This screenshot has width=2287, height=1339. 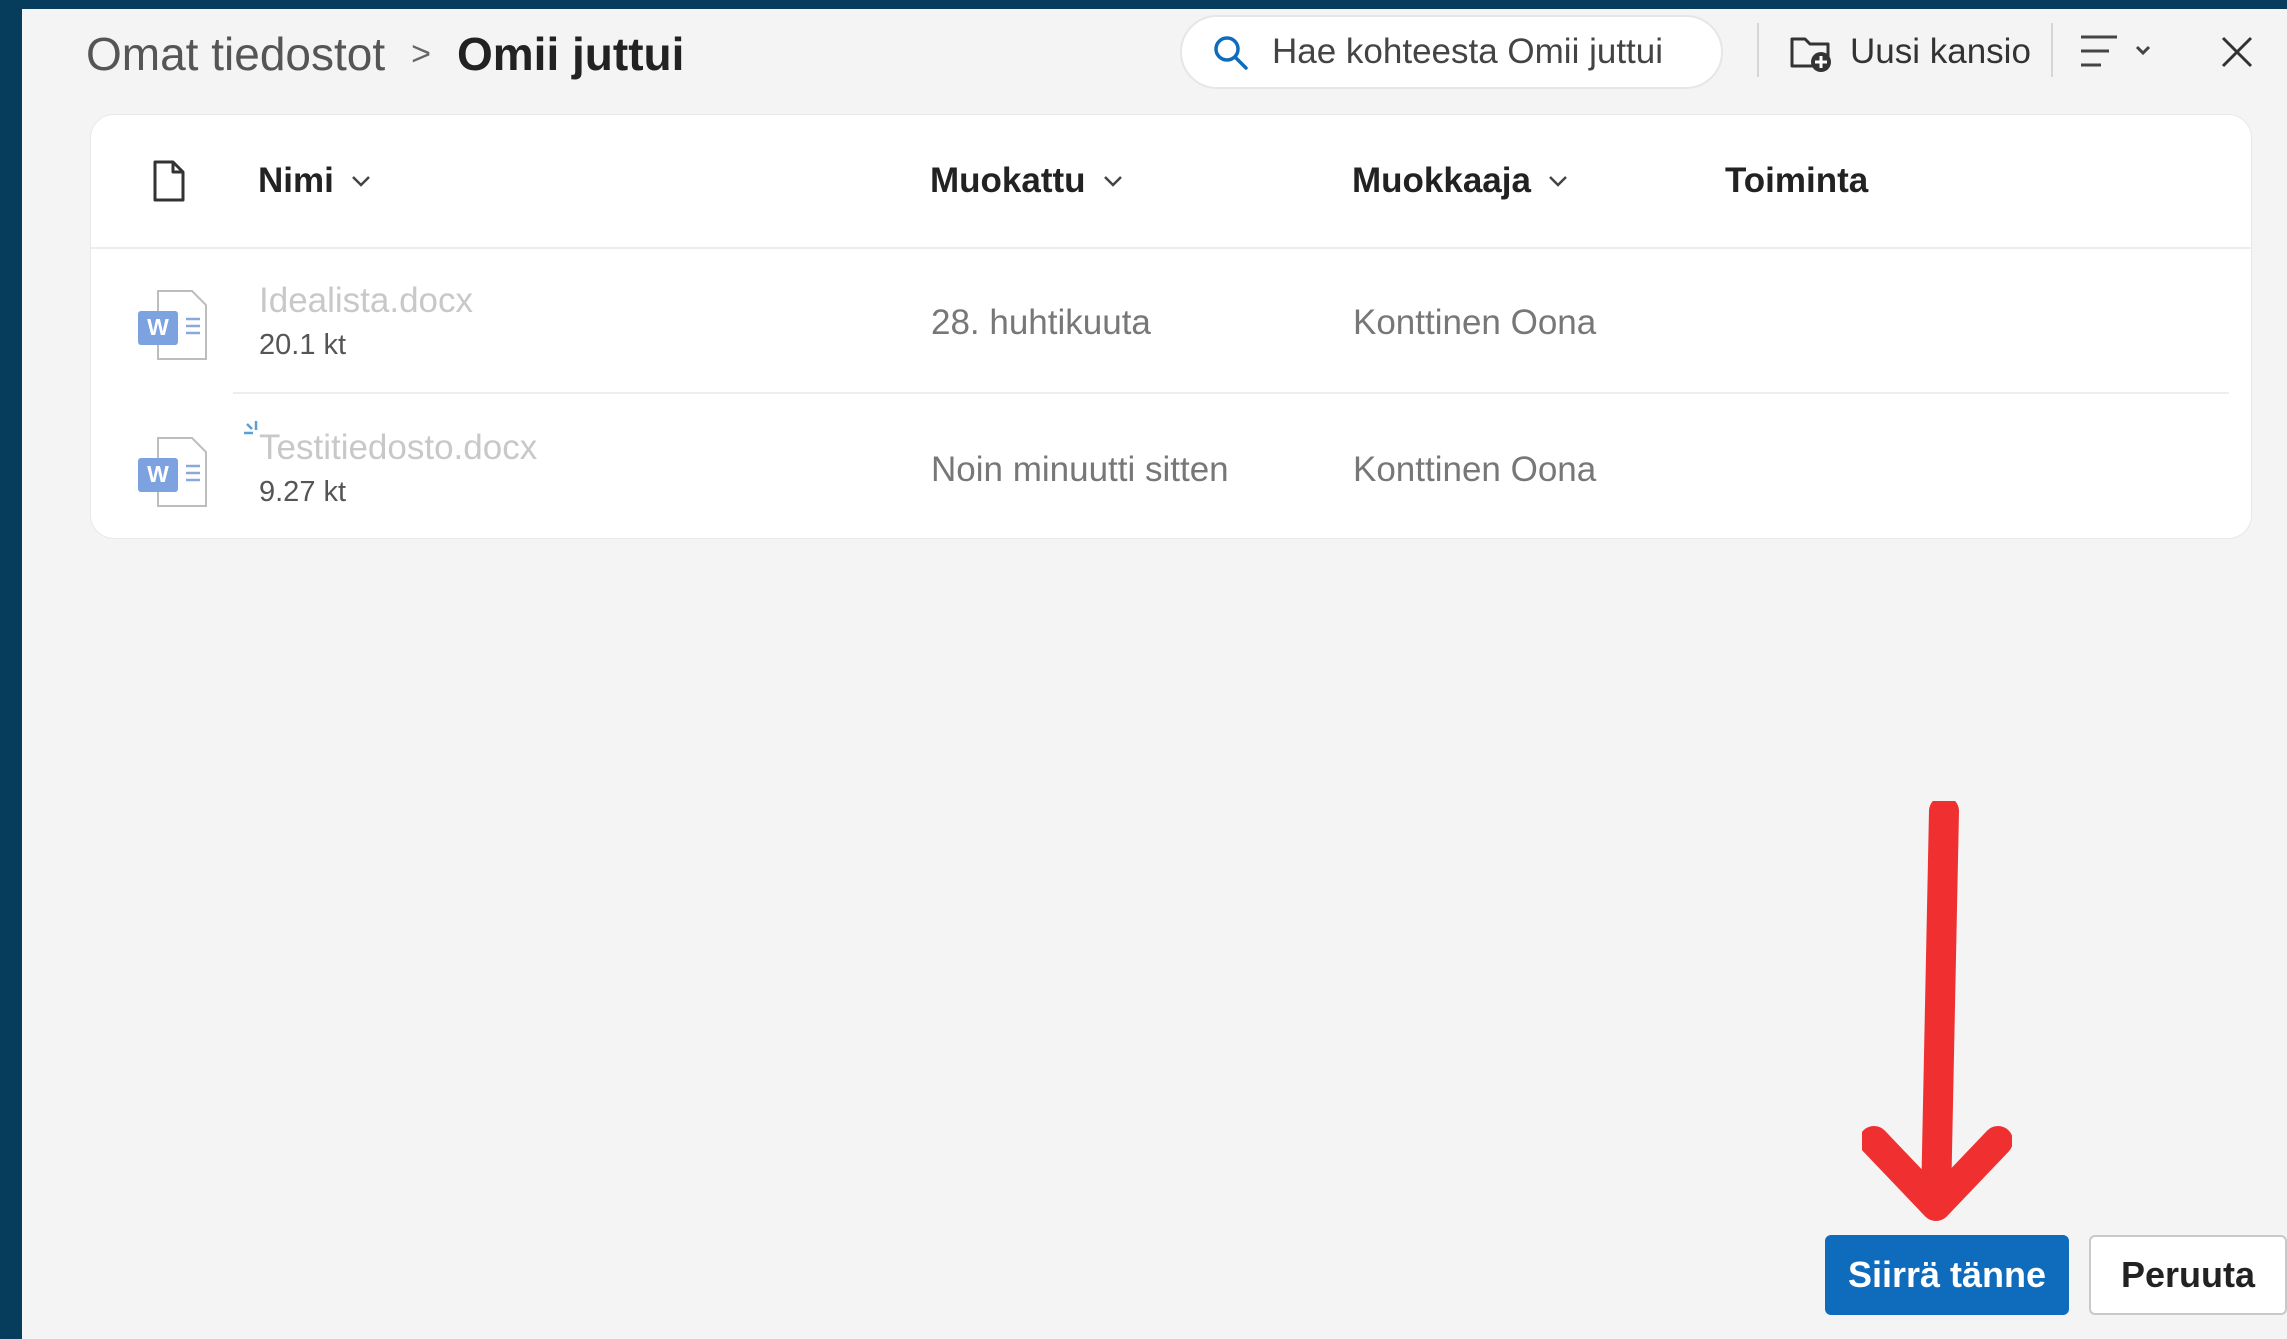 I want to click on column-modified-label: Muokattu, so click(x=1008, y=180).